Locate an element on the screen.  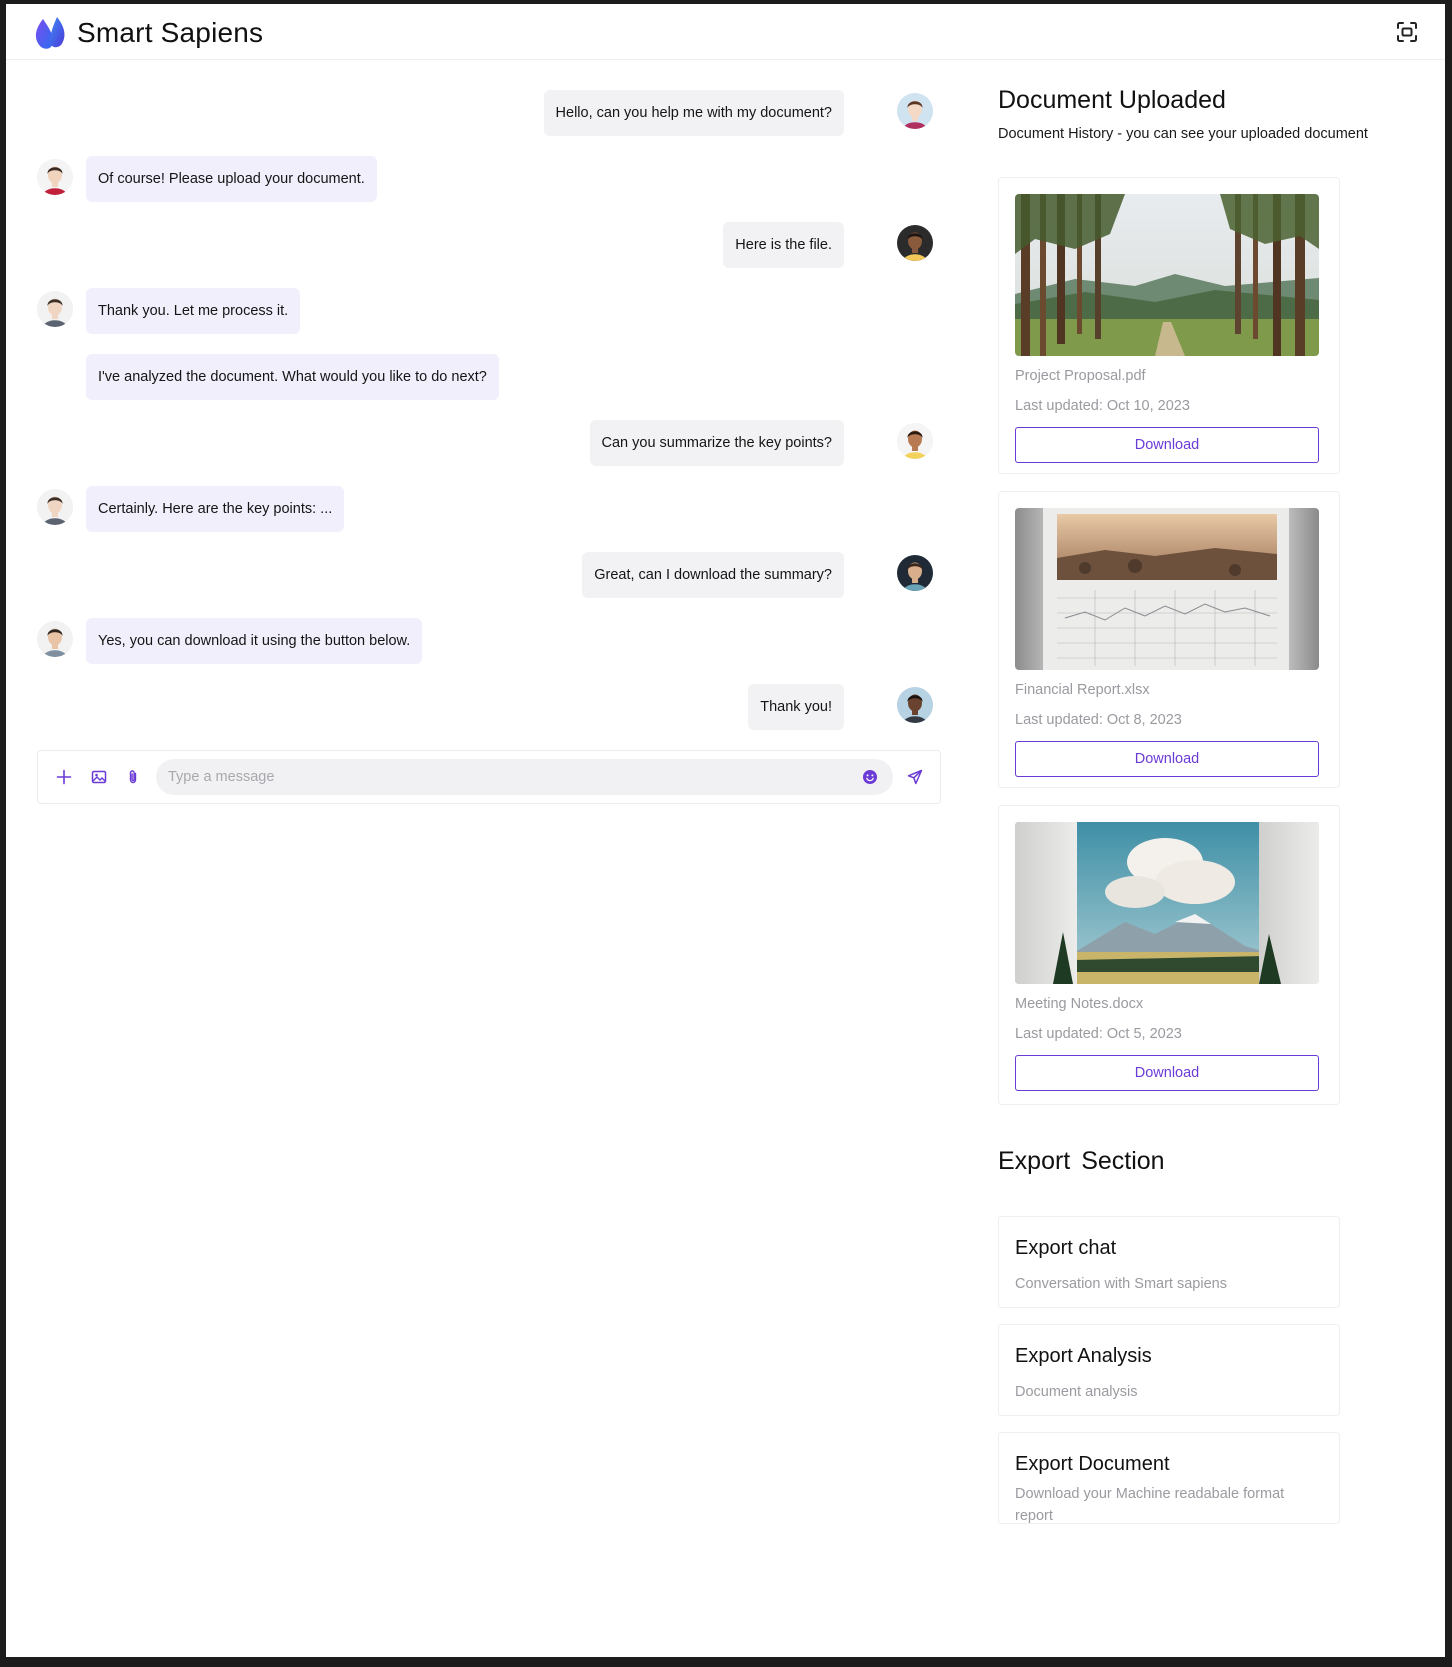
focus-mode-button is located at coordinates (1407, 32).